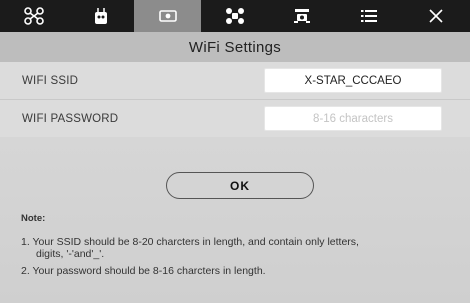 This screenshot has height=303, width=470. I want to click on top-nav-bar, so click(235, 16).